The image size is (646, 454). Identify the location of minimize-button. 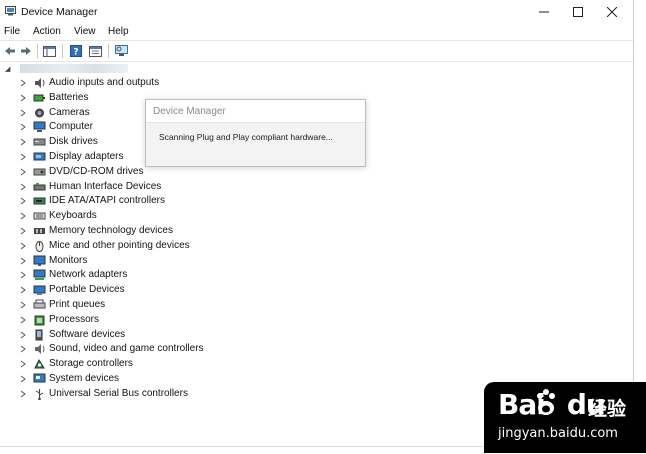
(544, 12).